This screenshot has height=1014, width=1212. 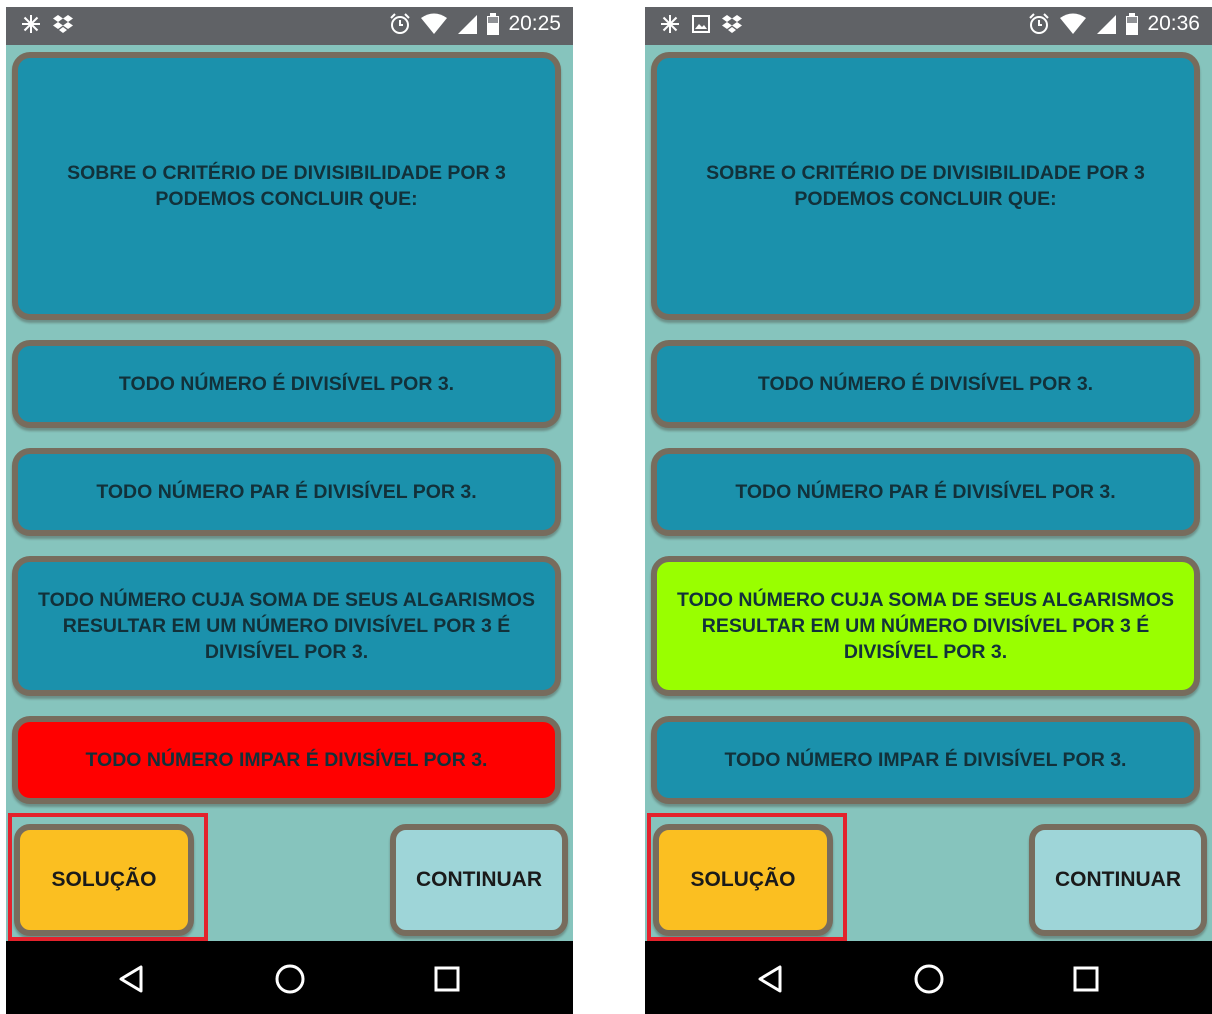 What do you see at coordinates (534, 23) in the screenshot?
I see `status-time: 20:25` at bounding box center [534, 23].